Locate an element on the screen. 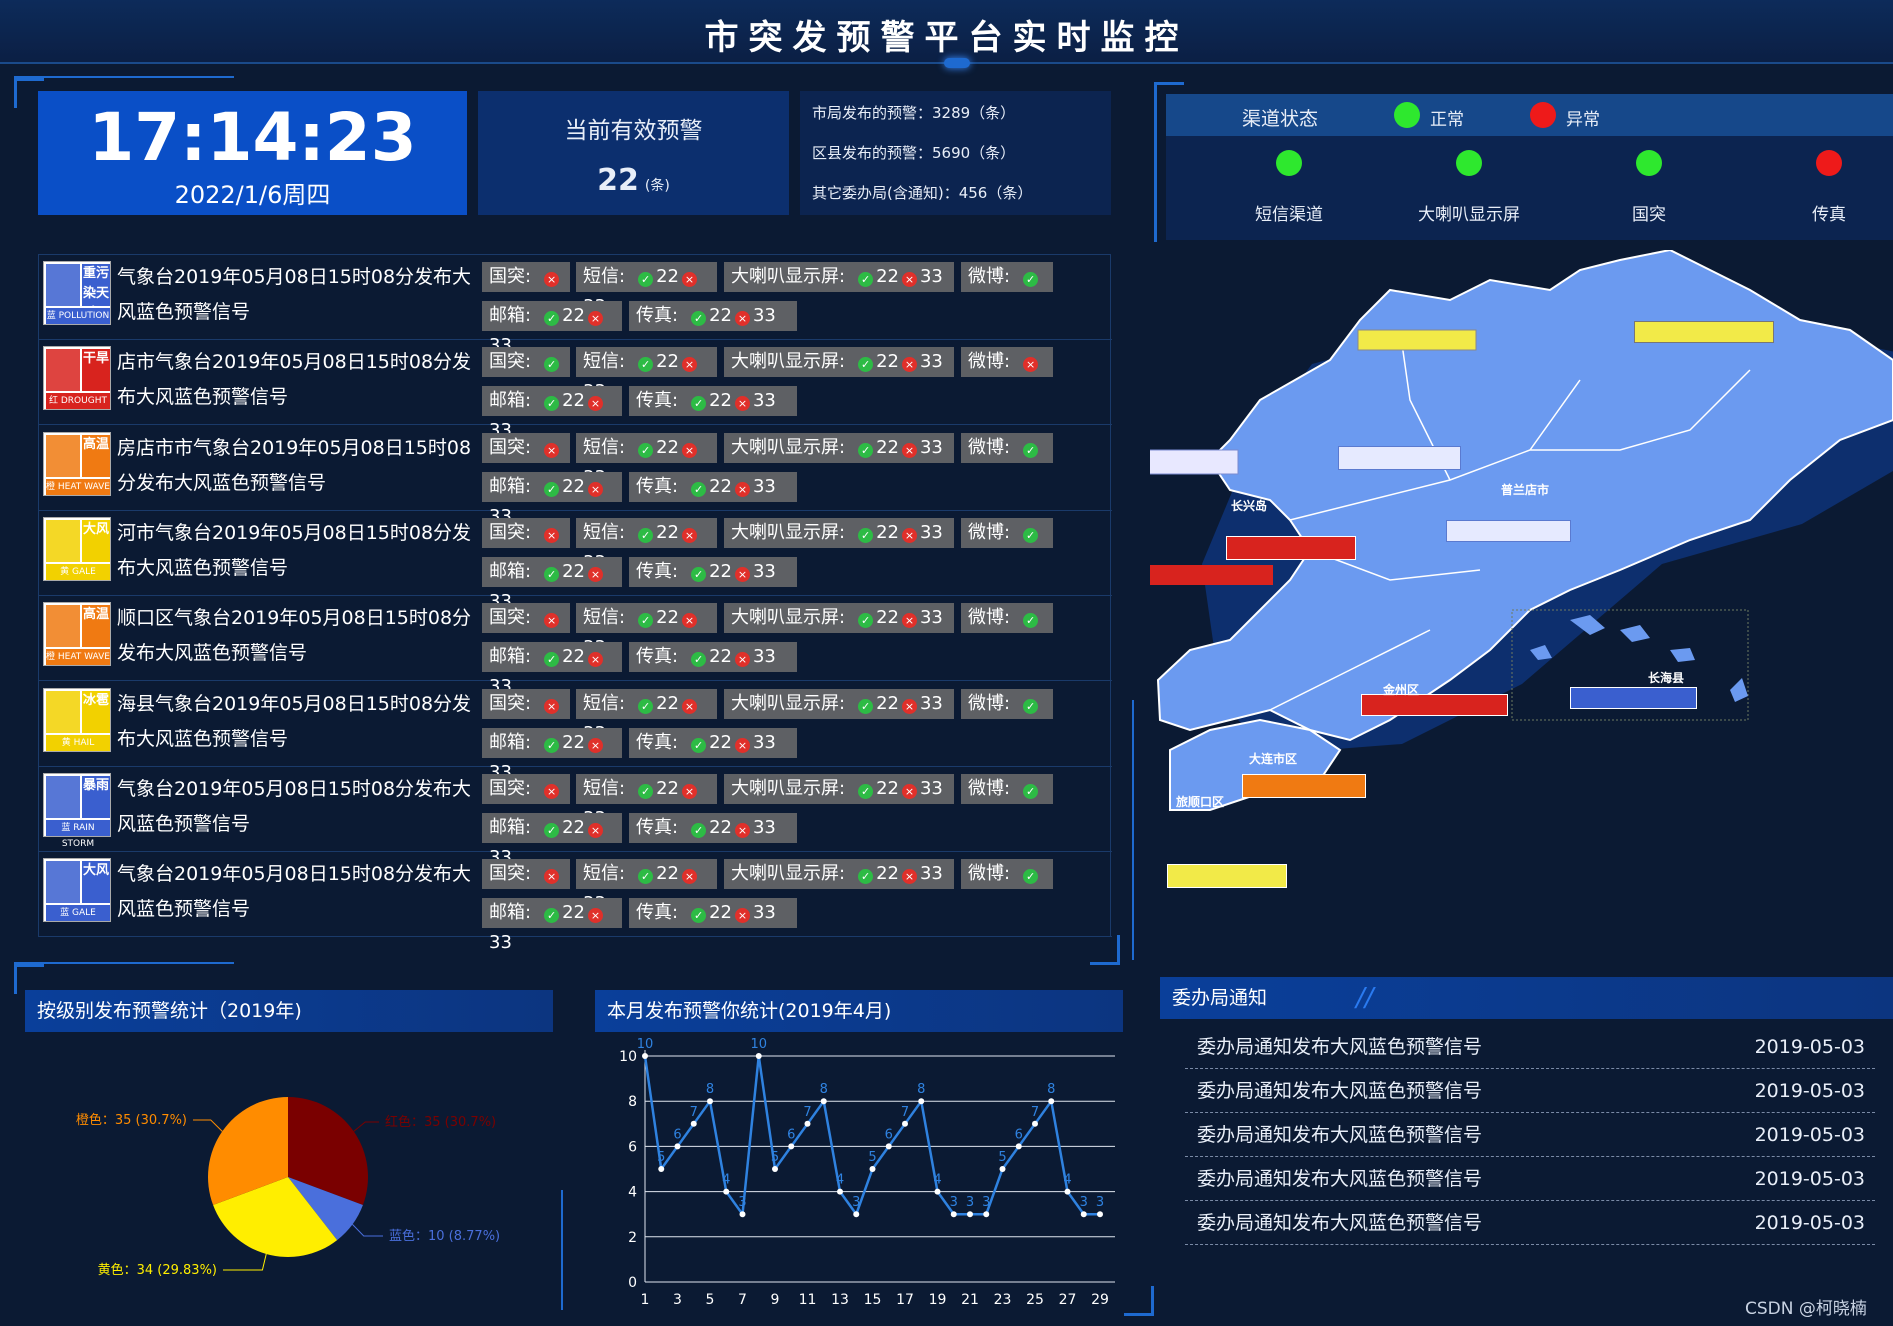 This screenshot has width=1893, height=1326. title-deco-icon: // is located at coordinates (1365, 998).